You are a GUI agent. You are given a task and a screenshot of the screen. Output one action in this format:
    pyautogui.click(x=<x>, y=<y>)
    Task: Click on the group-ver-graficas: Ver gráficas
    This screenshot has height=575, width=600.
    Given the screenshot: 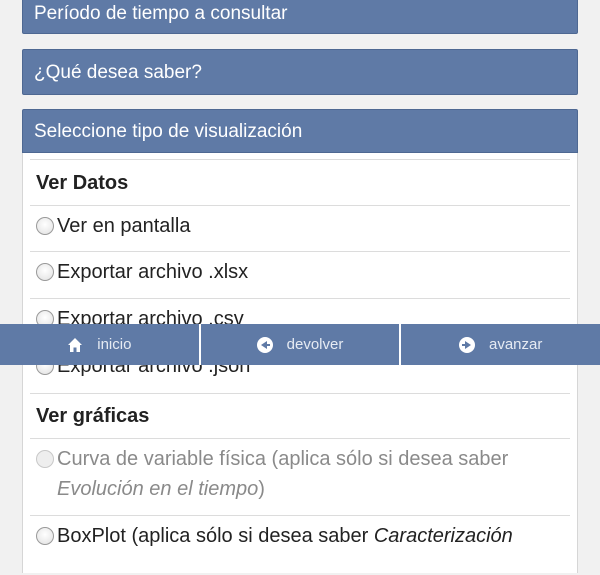 What is the action you would take?
    pyautogui.click(x=300, y=415)
    